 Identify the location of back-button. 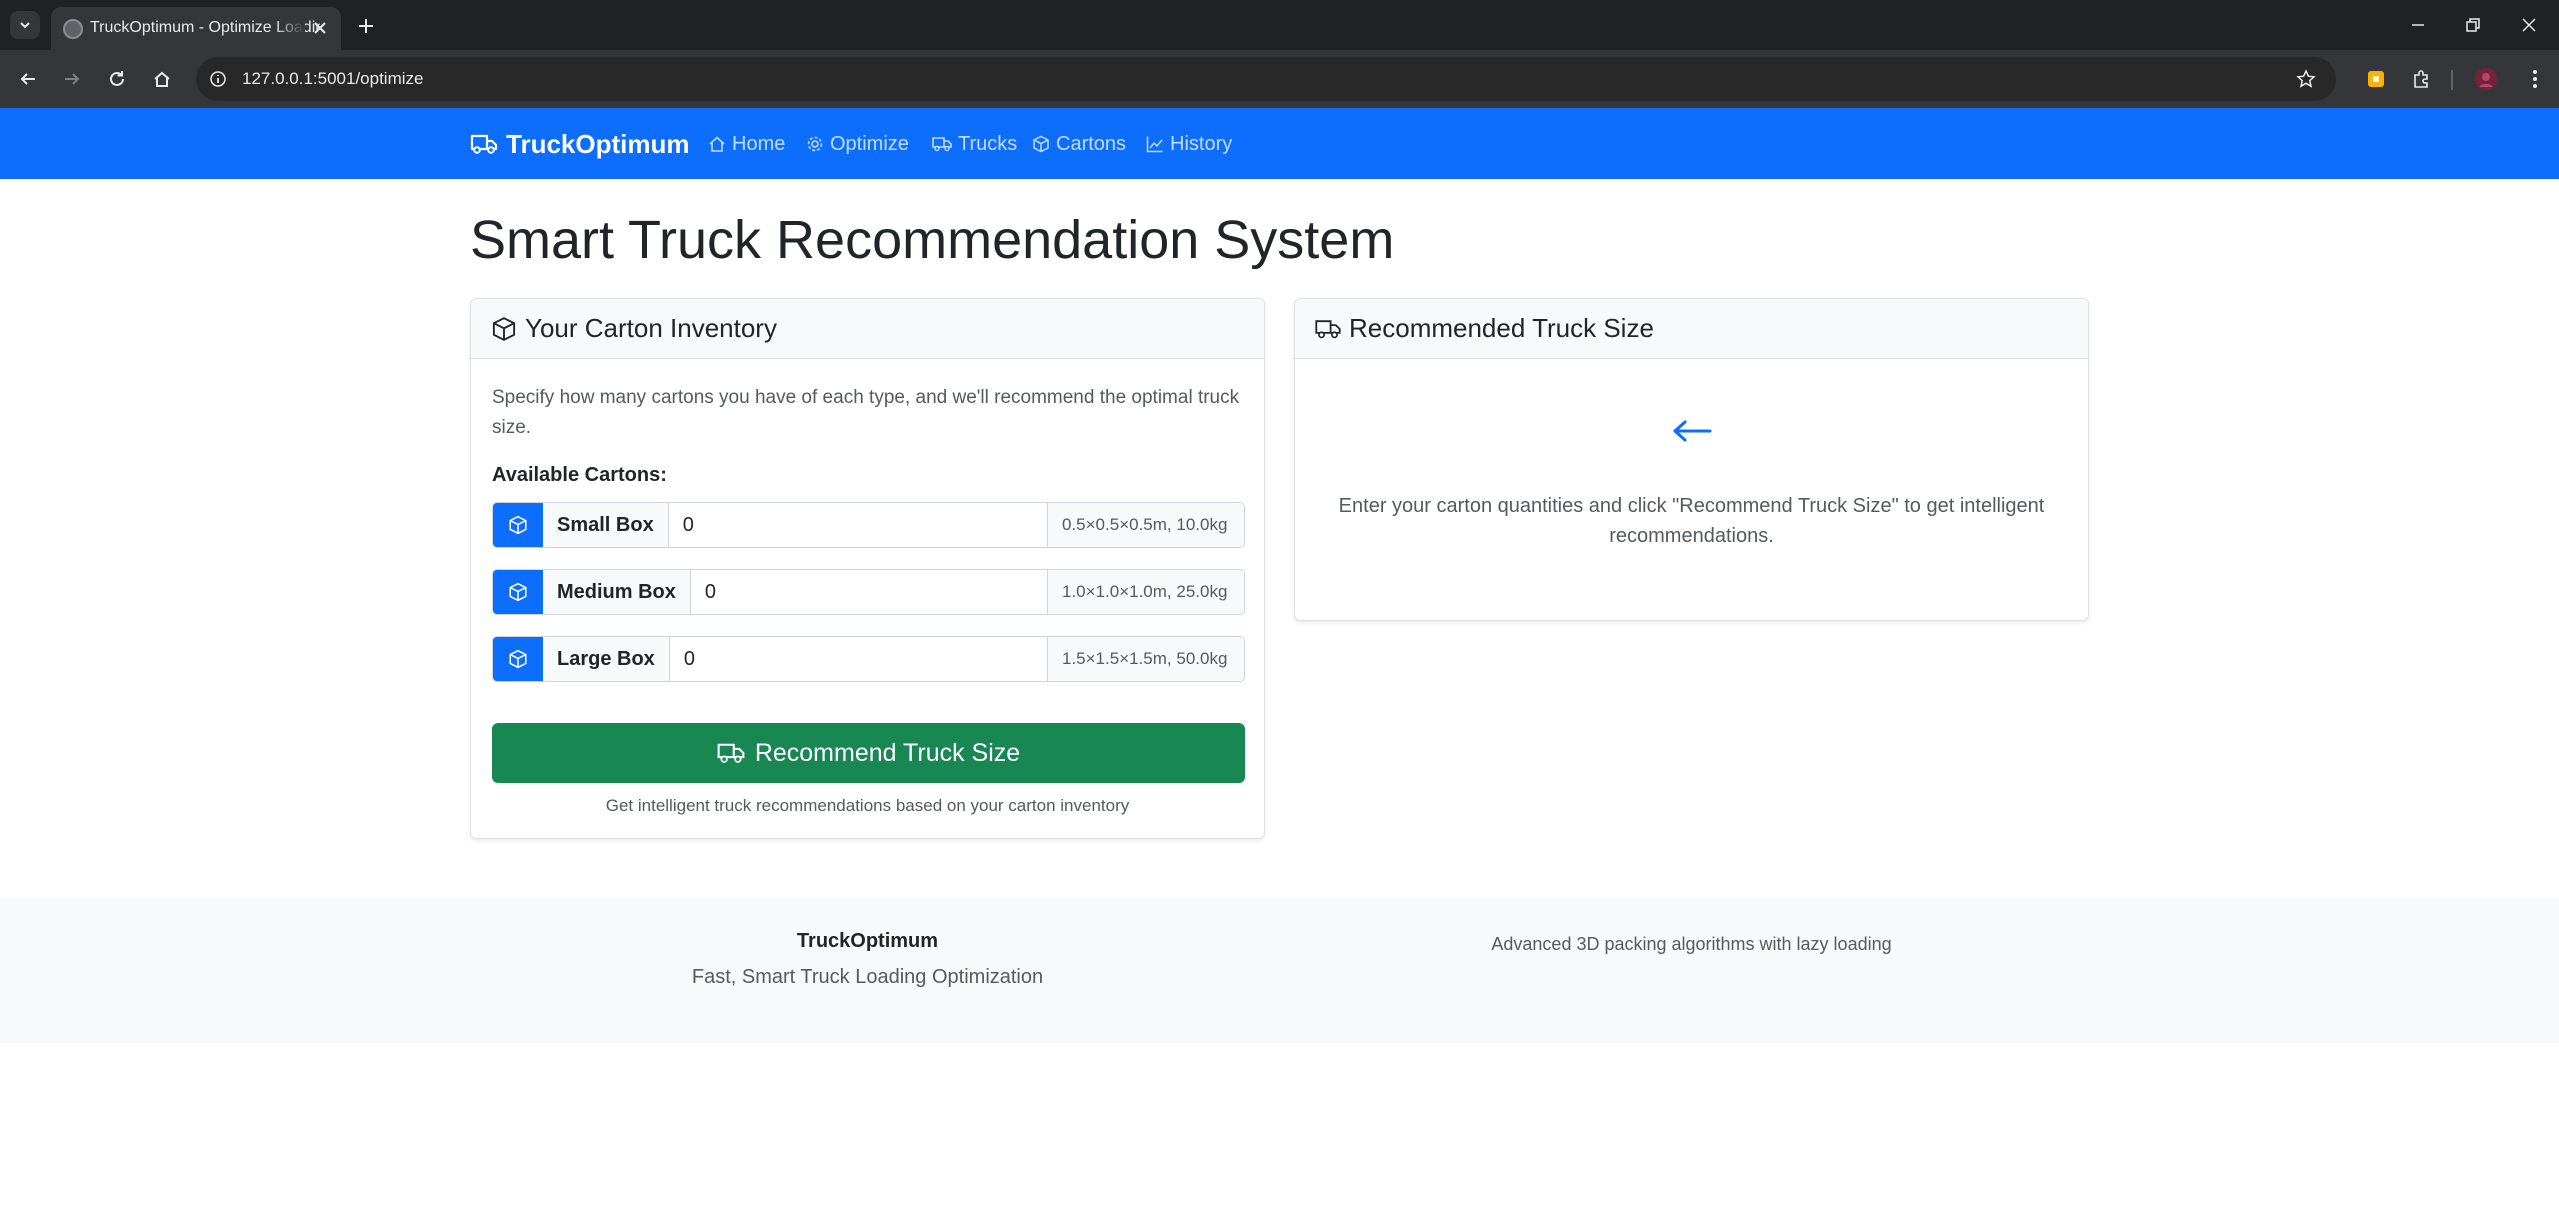
(28, 79).